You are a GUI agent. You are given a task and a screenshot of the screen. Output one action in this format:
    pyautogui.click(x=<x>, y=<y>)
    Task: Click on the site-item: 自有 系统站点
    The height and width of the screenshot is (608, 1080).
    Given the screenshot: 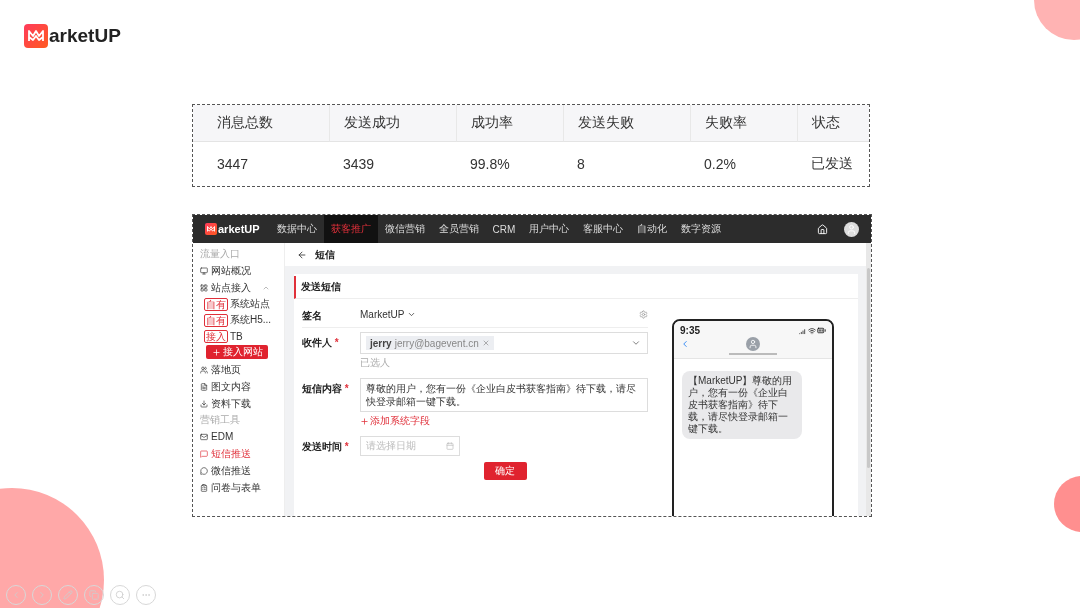 What is the action you would take?
    pyautogui.click(x=242, y=304)
    